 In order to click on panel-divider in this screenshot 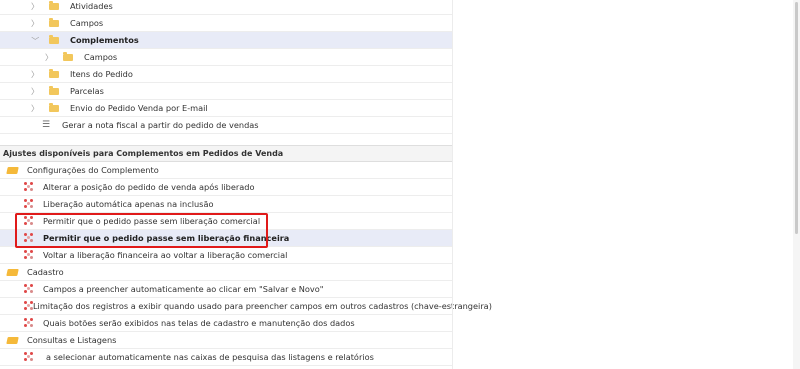, I will do `click(452, 184)`.